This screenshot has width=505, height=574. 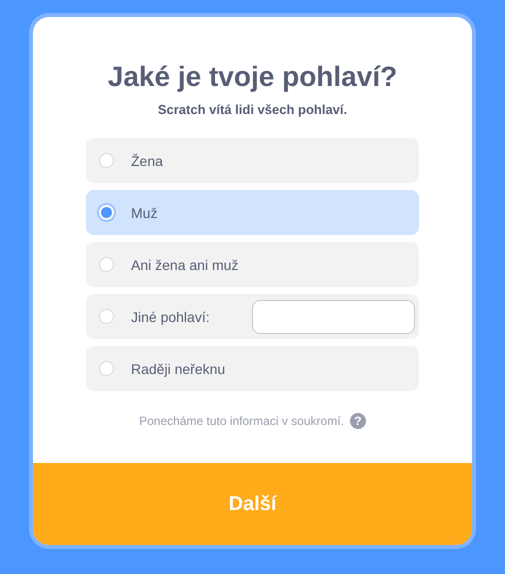 What do you see at coordinates (253, 77) in the screenshot?
I see `title: Jaké je tvoje pohlaví?` at bounding box center [253, 77].